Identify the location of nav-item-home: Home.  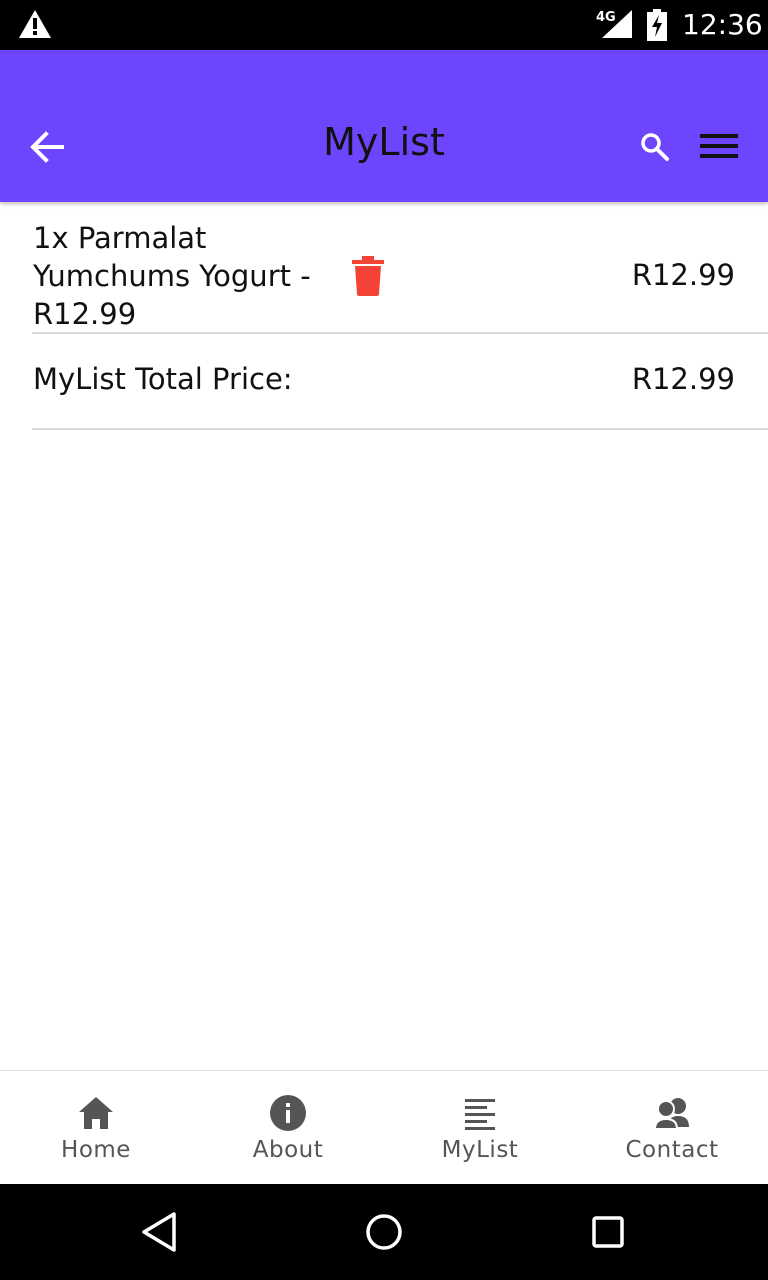
(96, 1128).